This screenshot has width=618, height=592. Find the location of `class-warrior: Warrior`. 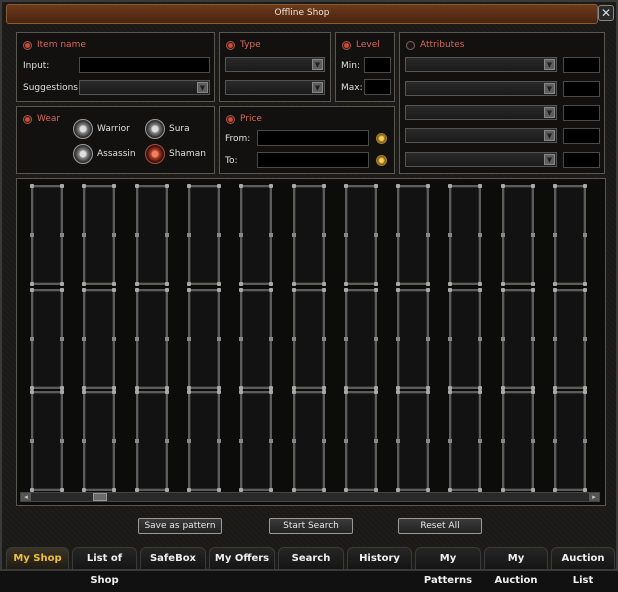

class-warrior: Warrior is located at coordinates (101, 129).